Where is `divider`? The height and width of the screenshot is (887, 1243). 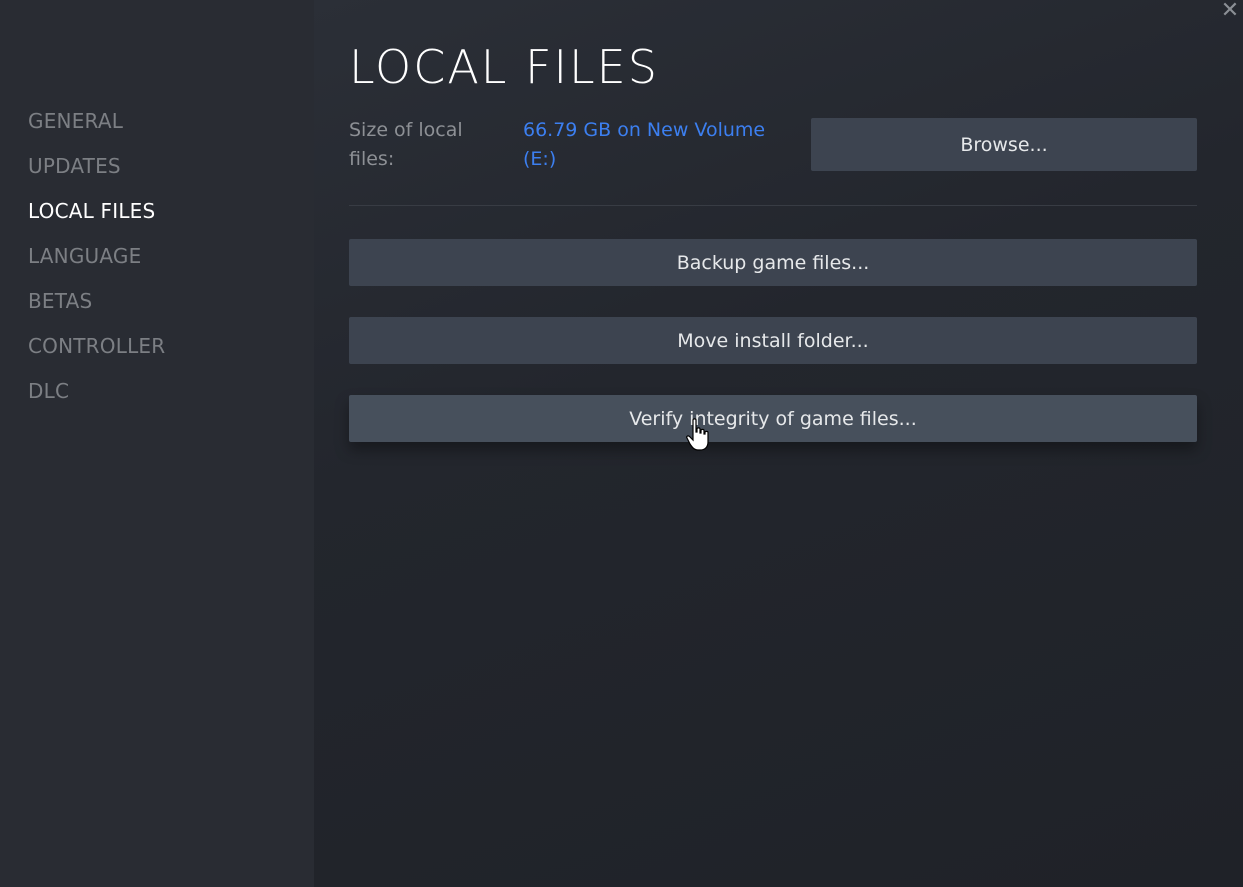 divider is located at coordinates (773, 205).